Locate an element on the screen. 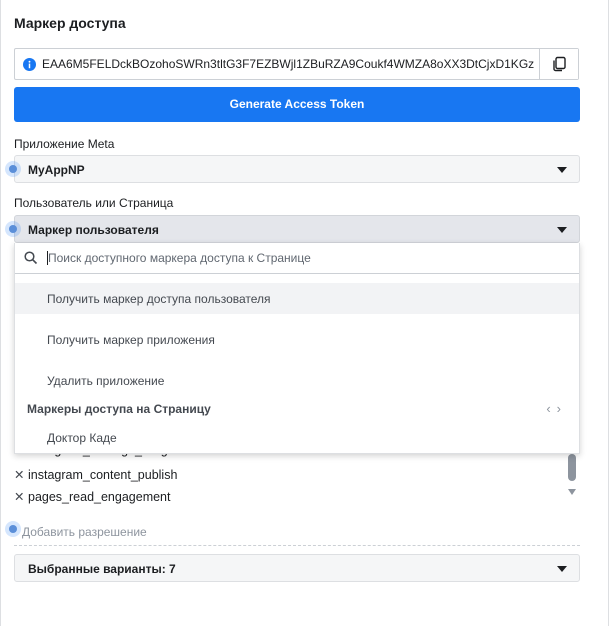  meta-app-value: MyAppNP is located at coordinates (56, 170).